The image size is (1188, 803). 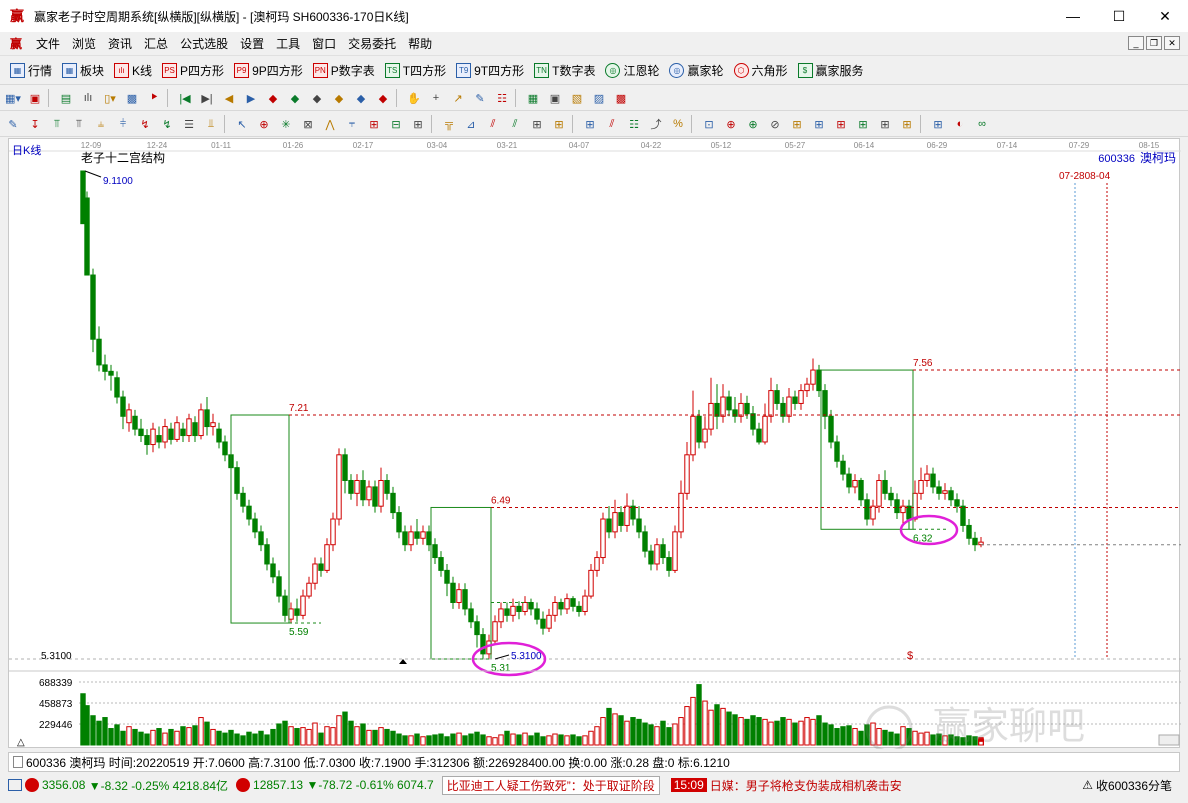 What do you see at coordinates (436, 98) in the screenshot?
I see `draw-tool-19-icon: +` at bounding box center [436, 98].